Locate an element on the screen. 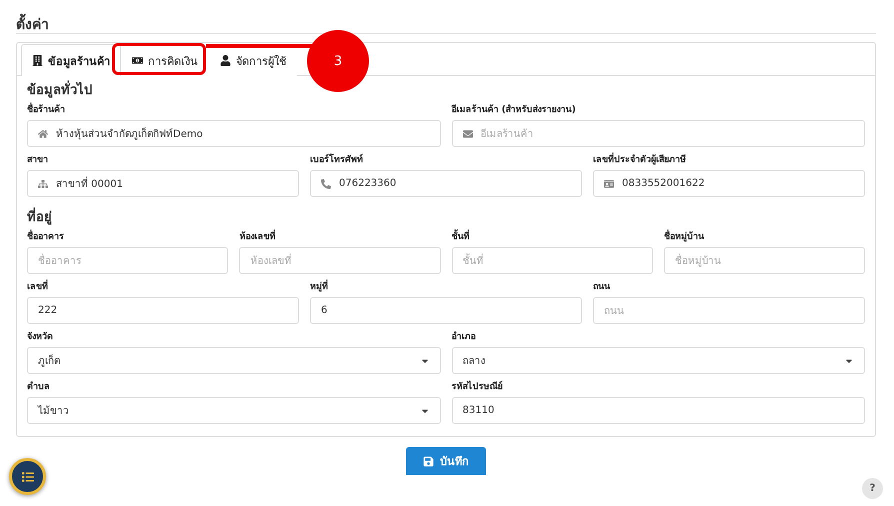  dropdown: ถลาง is located at coordinates (658, 360).